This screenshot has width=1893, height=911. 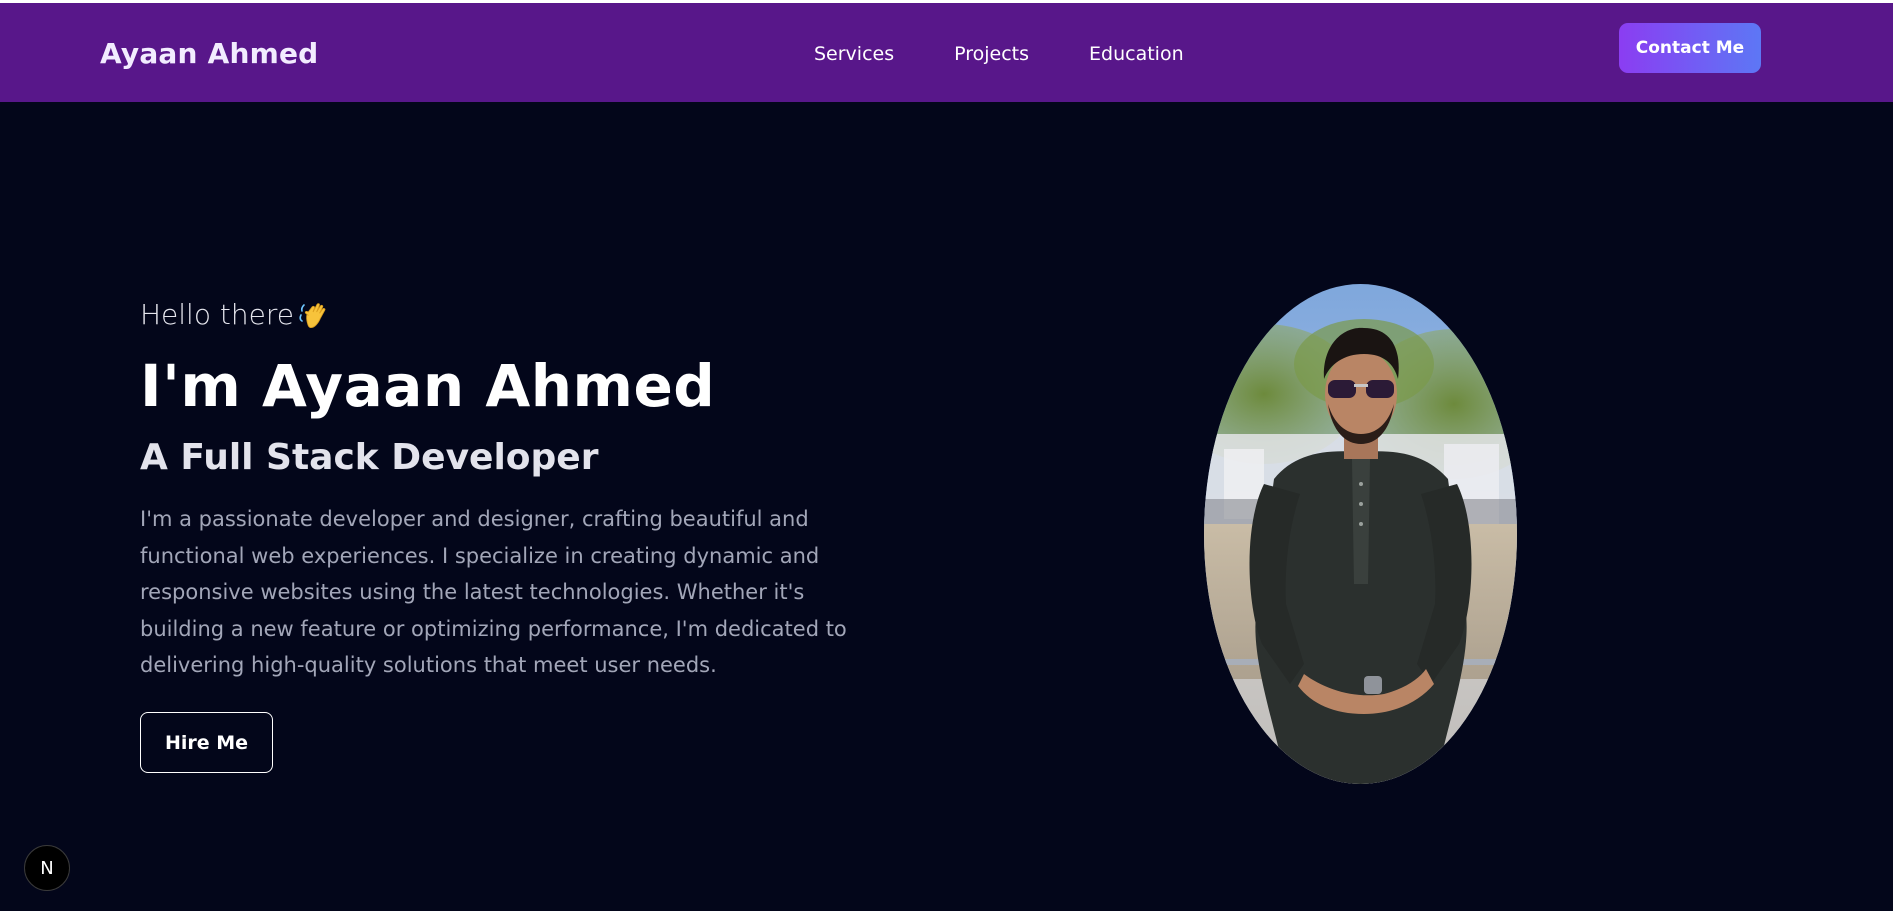 What do you see at coordinates (217, 314) in the screenshot?
I see `greeting-text: Hello there` at bounding box center [217, 314].